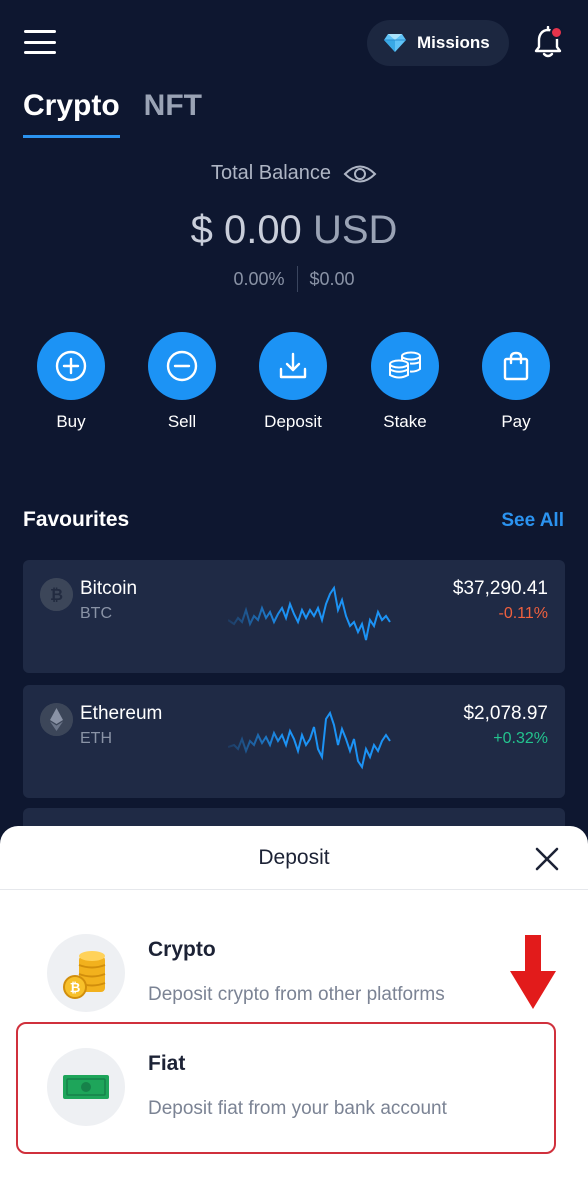 Image resolution: width=588 pixels, height=1200 pixels. I want to click on deposit-button: Deposit, so click(293, 382).